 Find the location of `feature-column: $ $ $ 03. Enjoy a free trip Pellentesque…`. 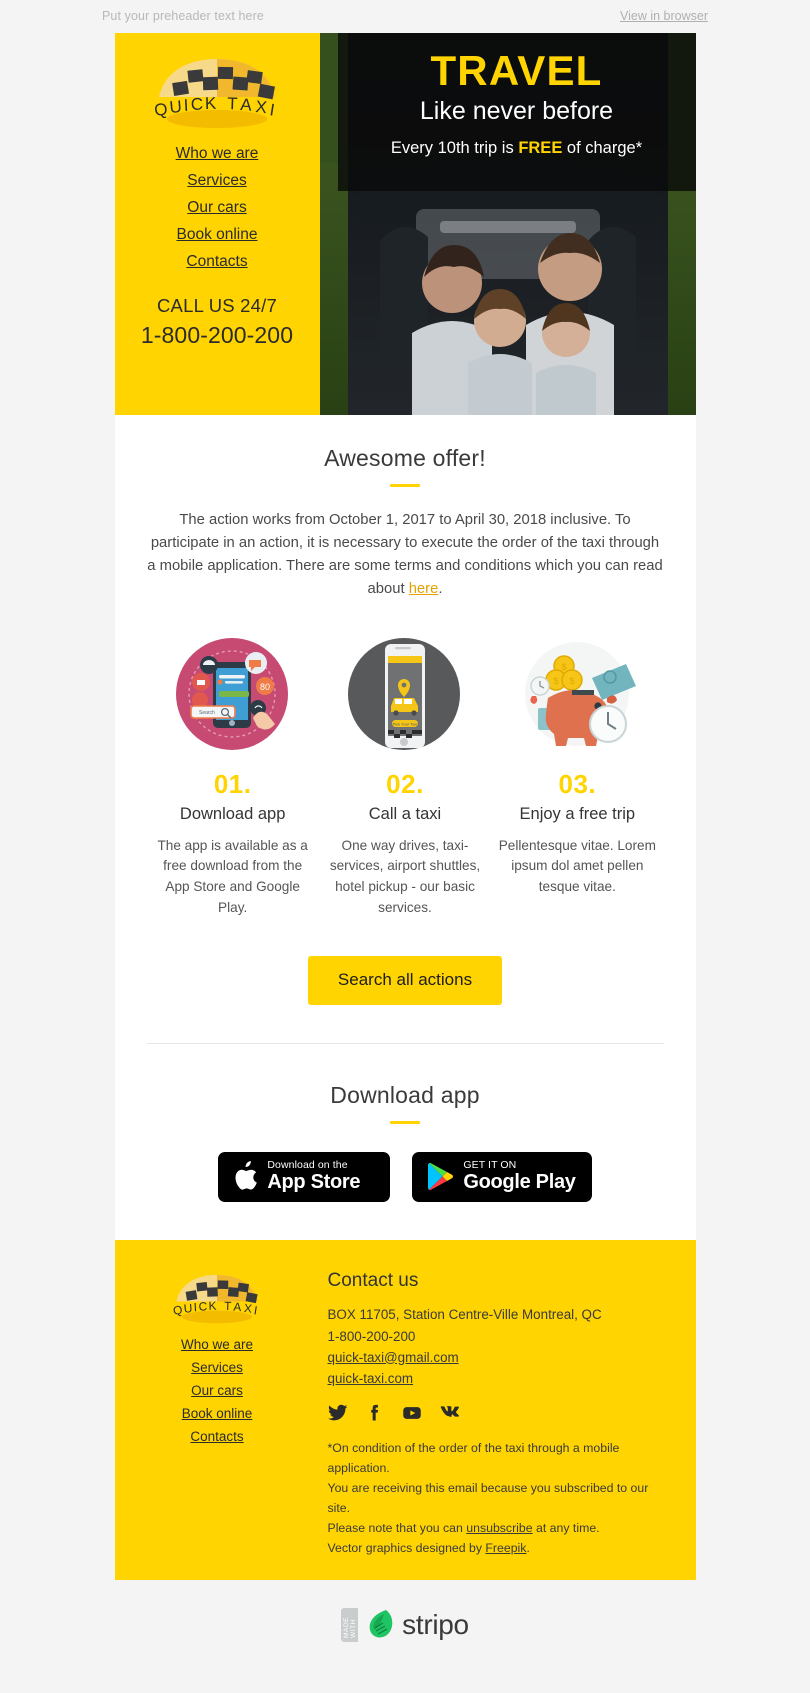

feature-column: $ $ $ 03. Enjoy a free trip Pellentesque… is located at coordinates (577, 776).